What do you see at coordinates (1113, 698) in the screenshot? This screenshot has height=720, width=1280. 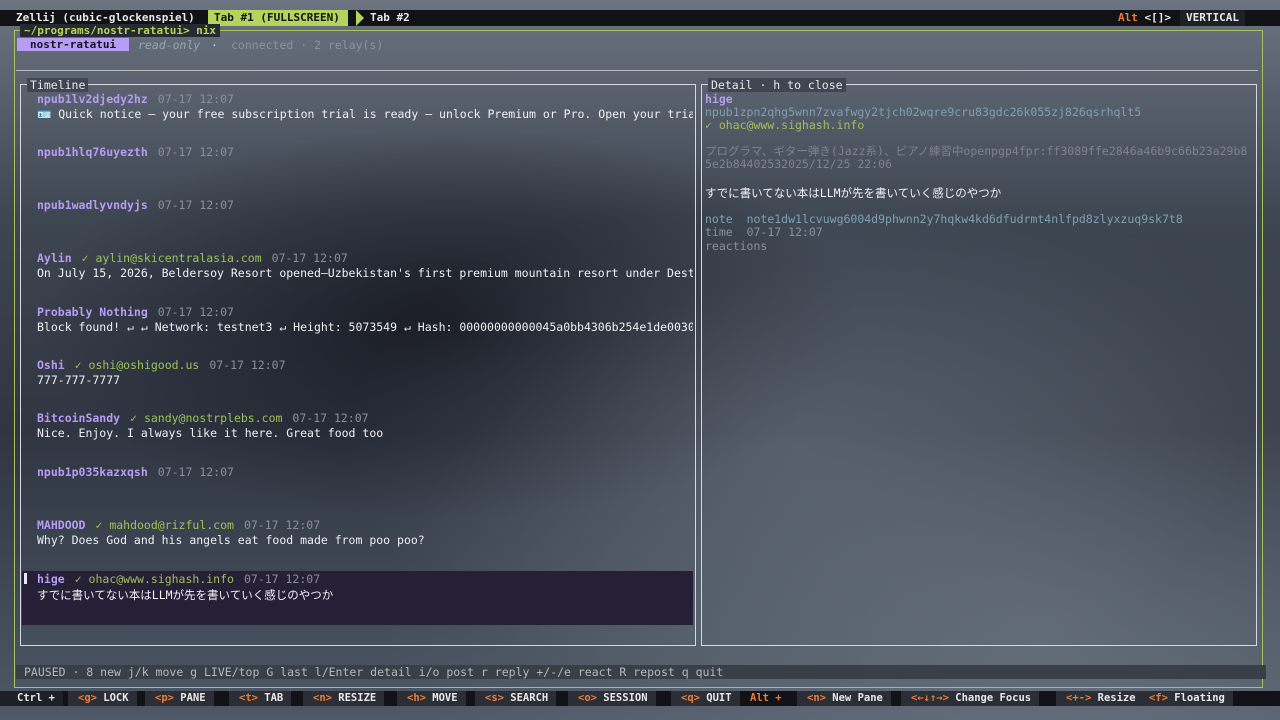 I see `keybind-label: Resize` at bounding box center [1113, 698].